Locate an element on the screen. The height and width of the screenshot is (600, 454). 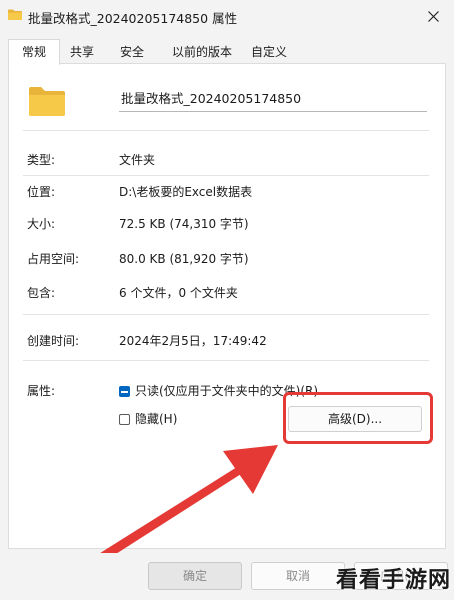
cancel-button: 取消 is located at coordinates (298, 576).